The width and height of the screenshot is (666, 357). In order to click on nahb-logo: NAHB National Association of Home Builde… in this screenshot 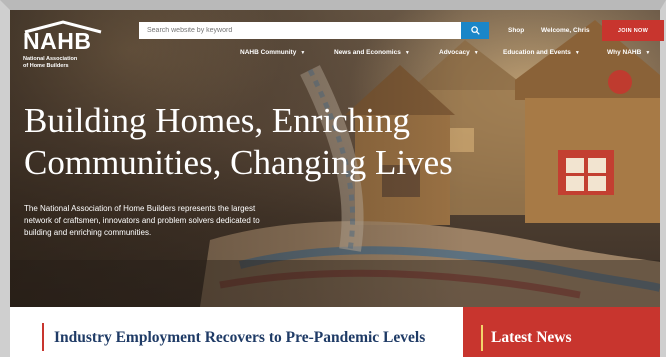, I will do `click(63, 47)`.